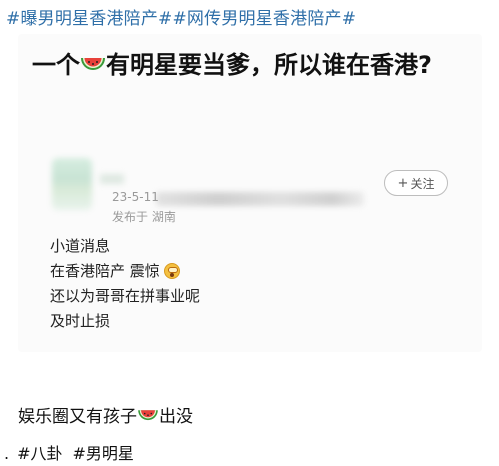 This screenshot has width=499, height=466. Describe the element at coordinates (422, 183) in the screenshot. I see `follow-label: 关注` at that location.